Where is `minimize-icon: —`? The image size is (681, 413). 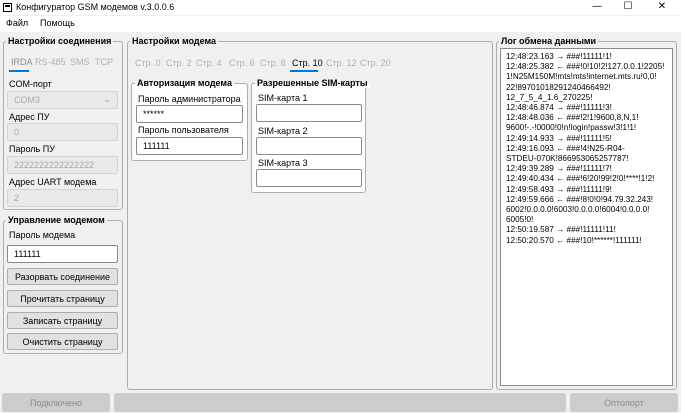
minimize-icon: — is located at coordinates (597, 7).